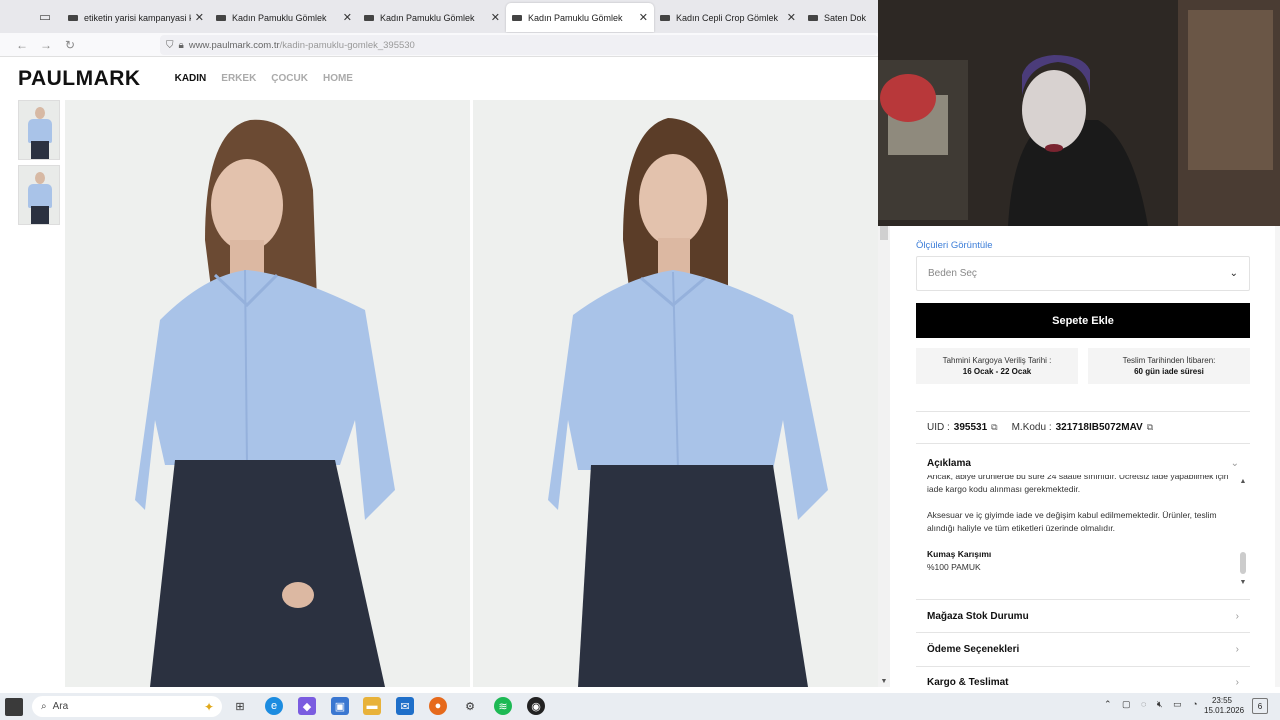 The image size is (1280, 720). What do you see at coordinates (1243, 532) in the screenshot?
I see `description-scrollbar: ▲ ▼` at bounding box center [1243, 532].